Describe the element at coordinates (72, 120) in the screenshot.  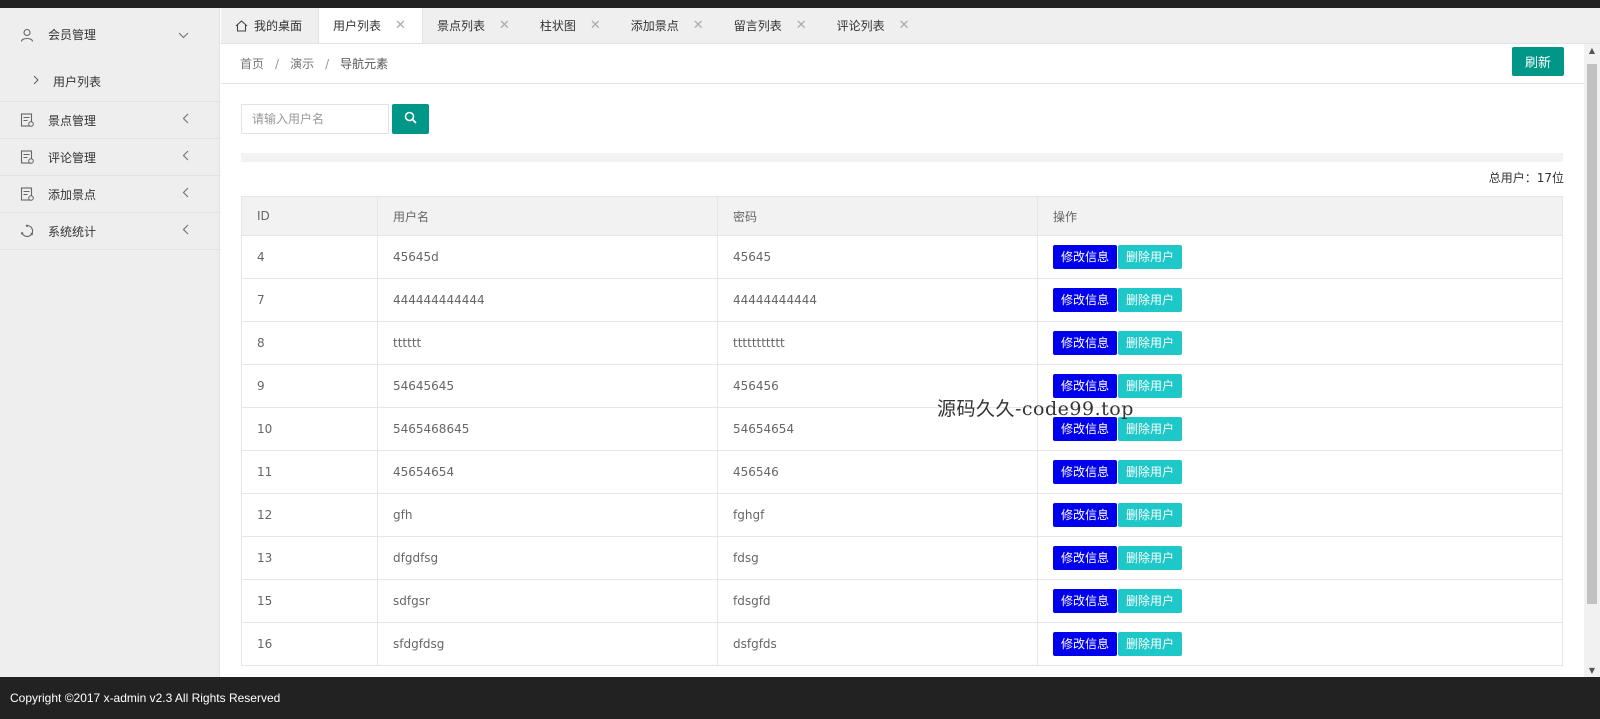
I see `sidebar-item-label: 景点管理` at that location.